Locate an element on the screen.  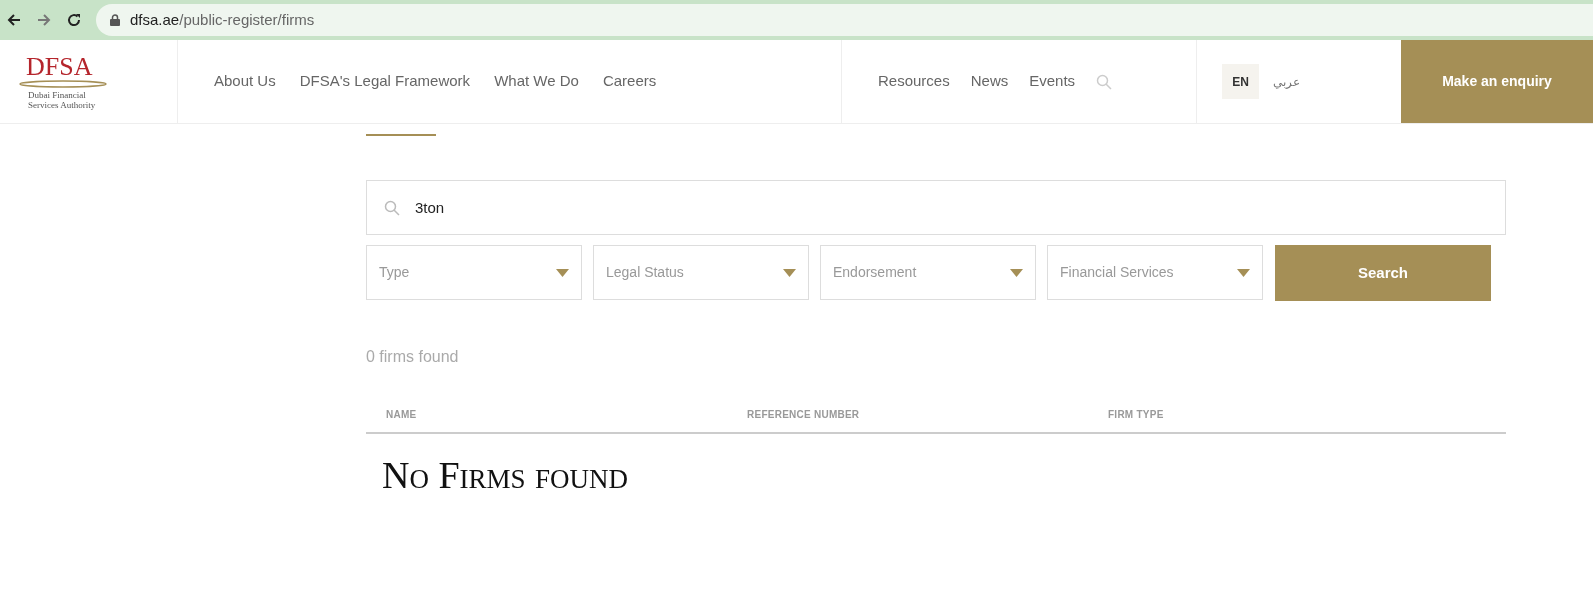
nav-link: Careers is located at coordinates (629, 81).